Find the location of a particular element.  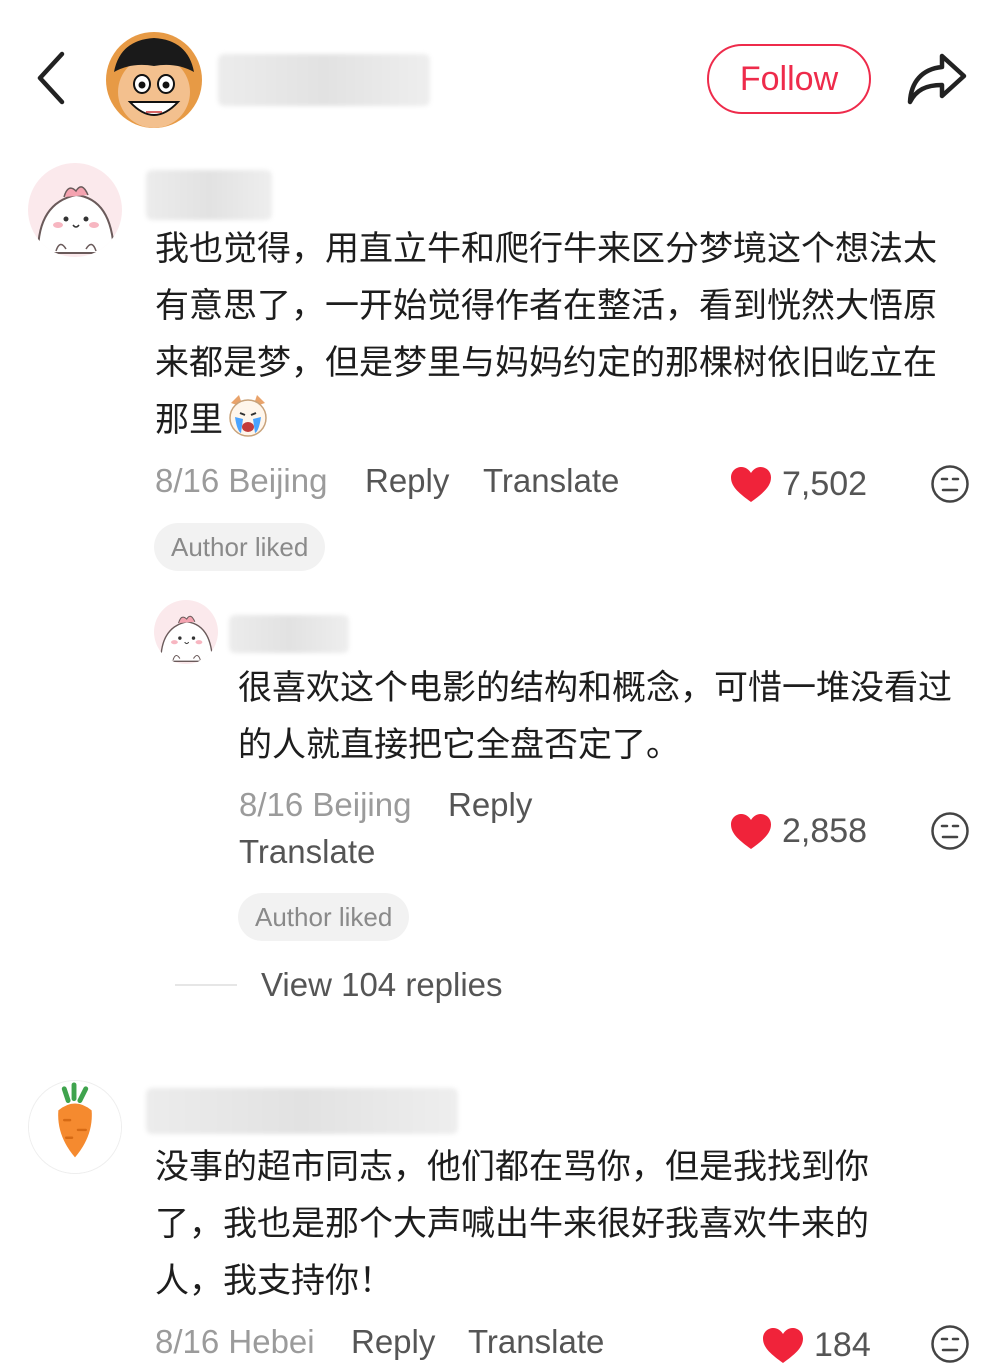

divider-line is located at coordinates (206, 985).